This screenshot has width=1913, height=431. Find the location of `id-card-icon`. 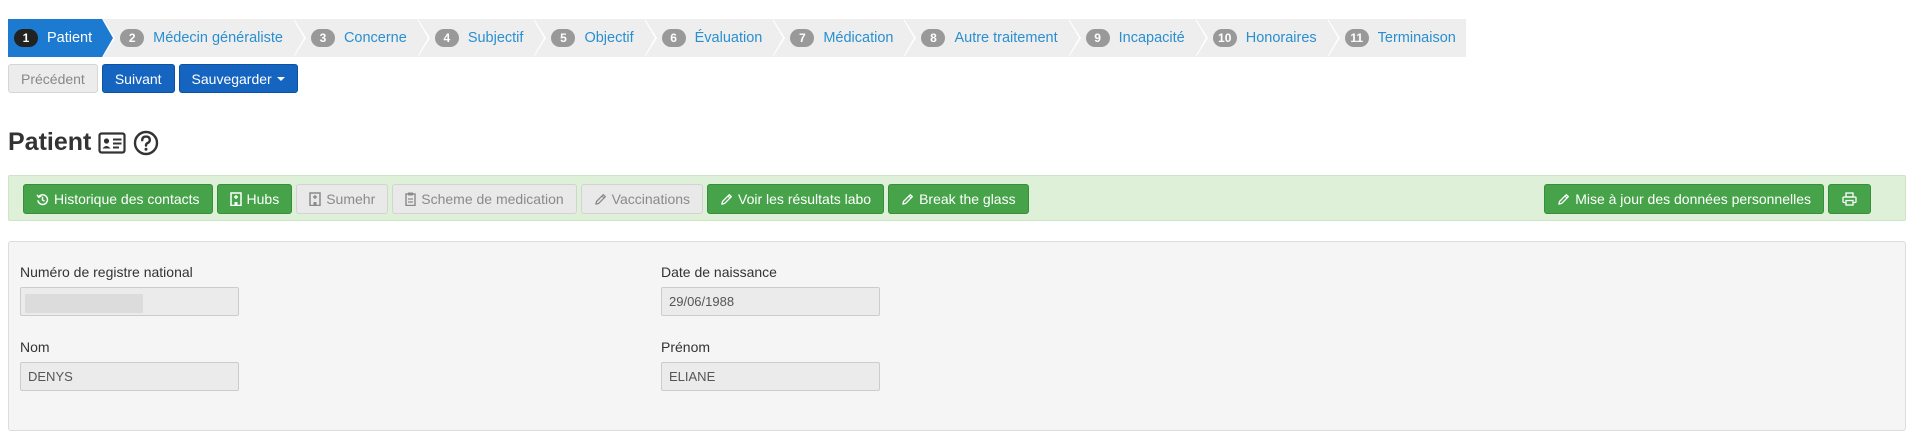

id-card-icon is located at coordinates (112, 142).